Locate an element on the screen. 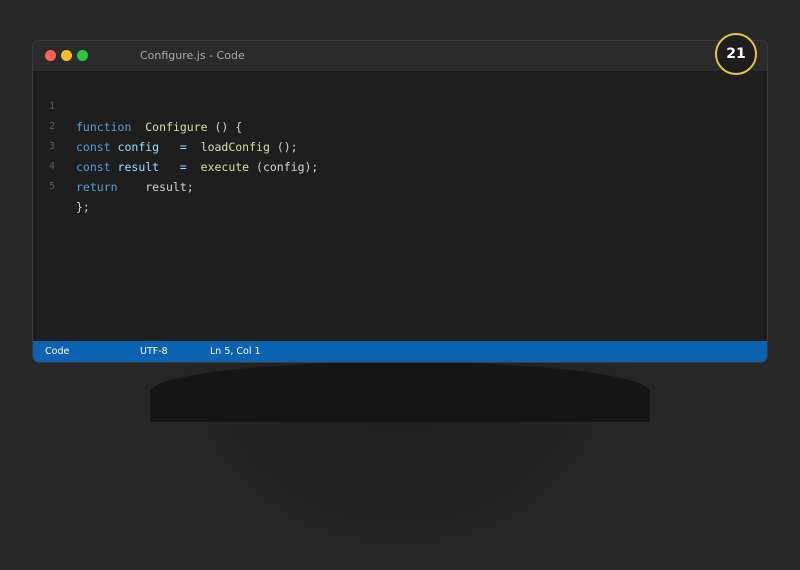 The height and width of the screenshot is (570, 800). status-bar: Code UTF-8 Ln 5, Col 1 is located at coordinates (400, 351).